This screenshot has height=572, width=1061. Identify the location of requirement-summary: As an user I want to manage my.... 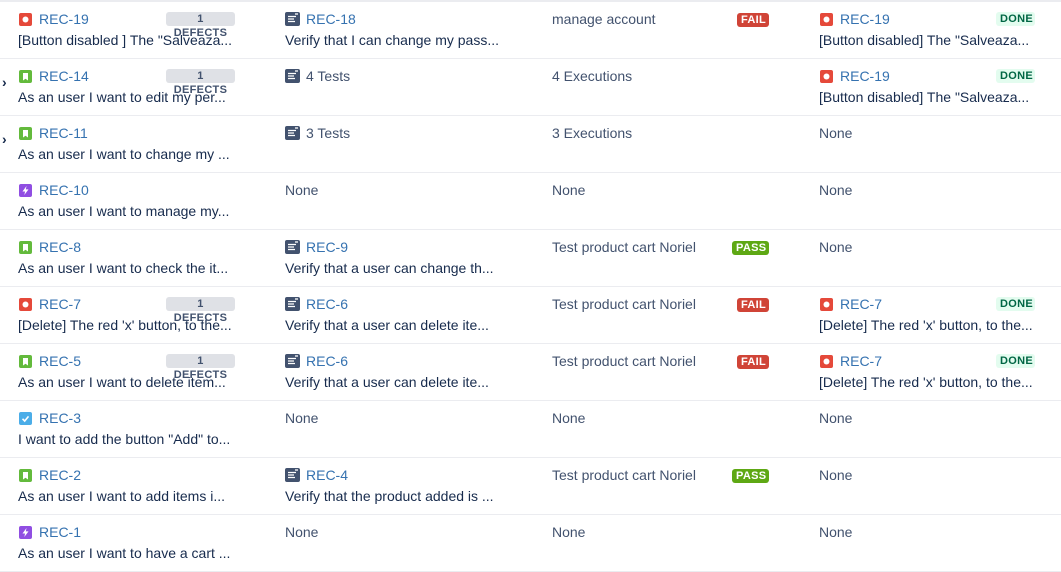
(124, 211).